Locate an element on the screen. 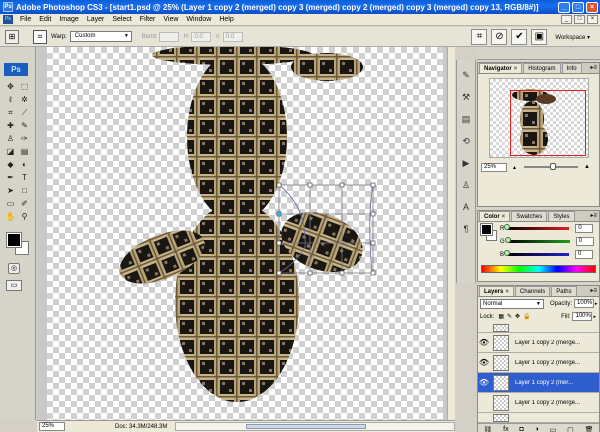 Image resolution: width=600 pixels, height=432 pixels. tool-presets-icon: ⚒ is located at coordinates (466, 97).